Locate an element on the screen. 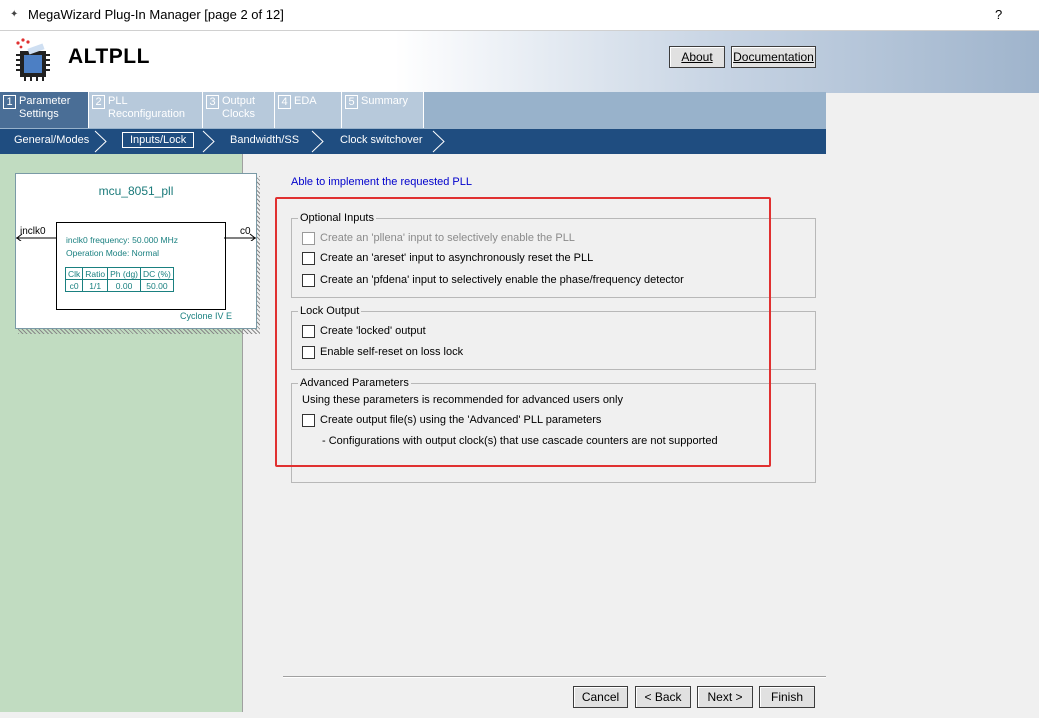  input-arrow-icon is located at coordinates (36, 237).